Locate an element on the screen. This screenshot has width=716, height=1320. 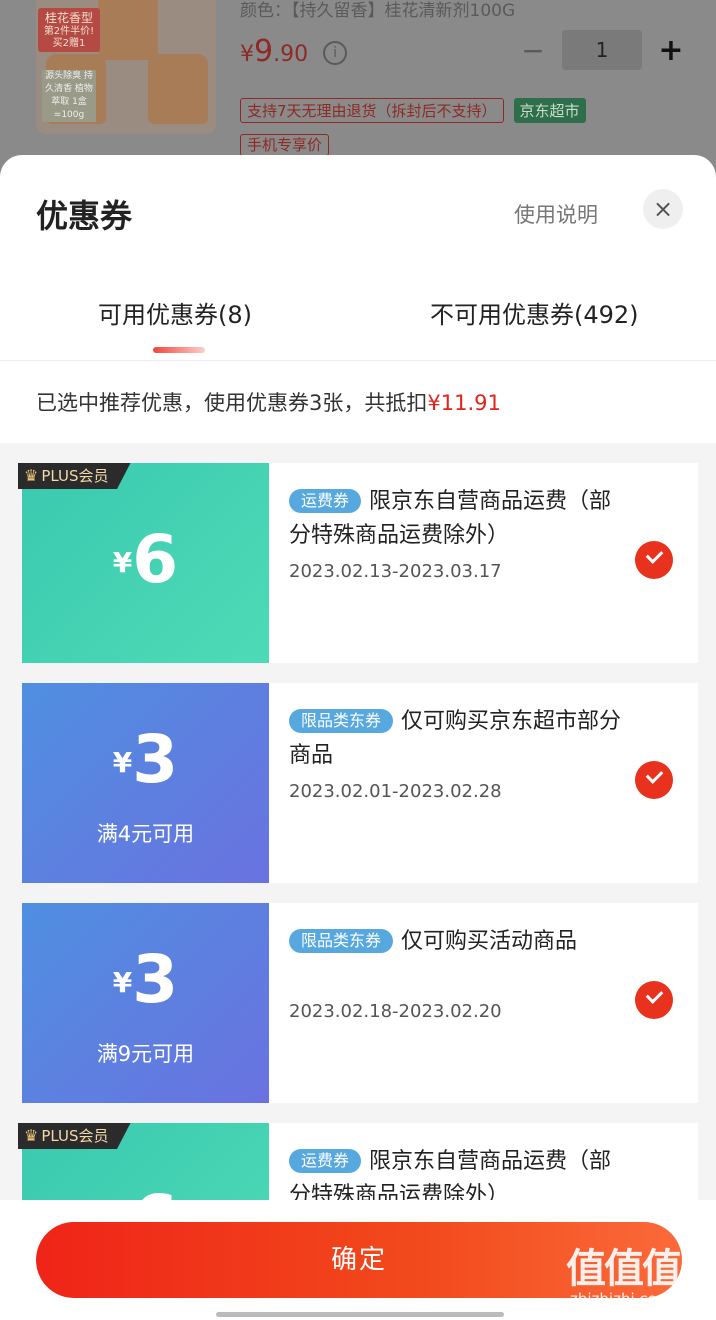
close-icon: × is located at coordinates (663, 209).